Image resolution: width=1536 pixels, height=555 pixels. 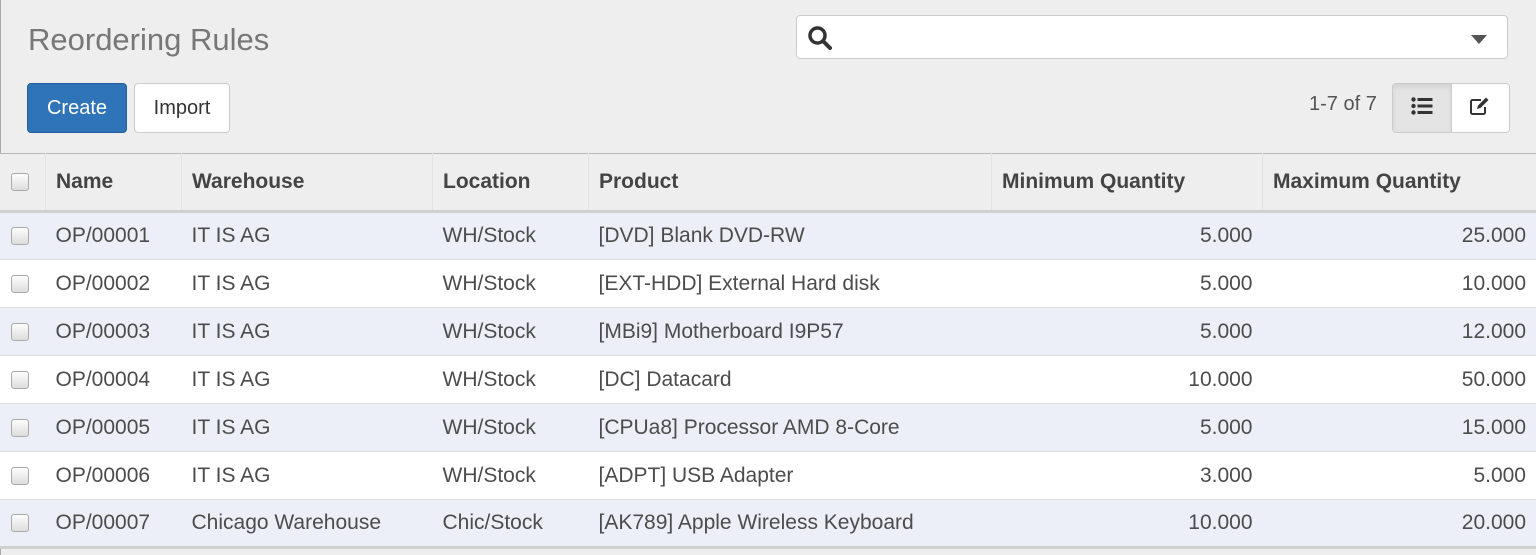 What do you see at coordinates (820, 38) in the screenshot?
I see `search-icon` at bounding box center [820, 38].